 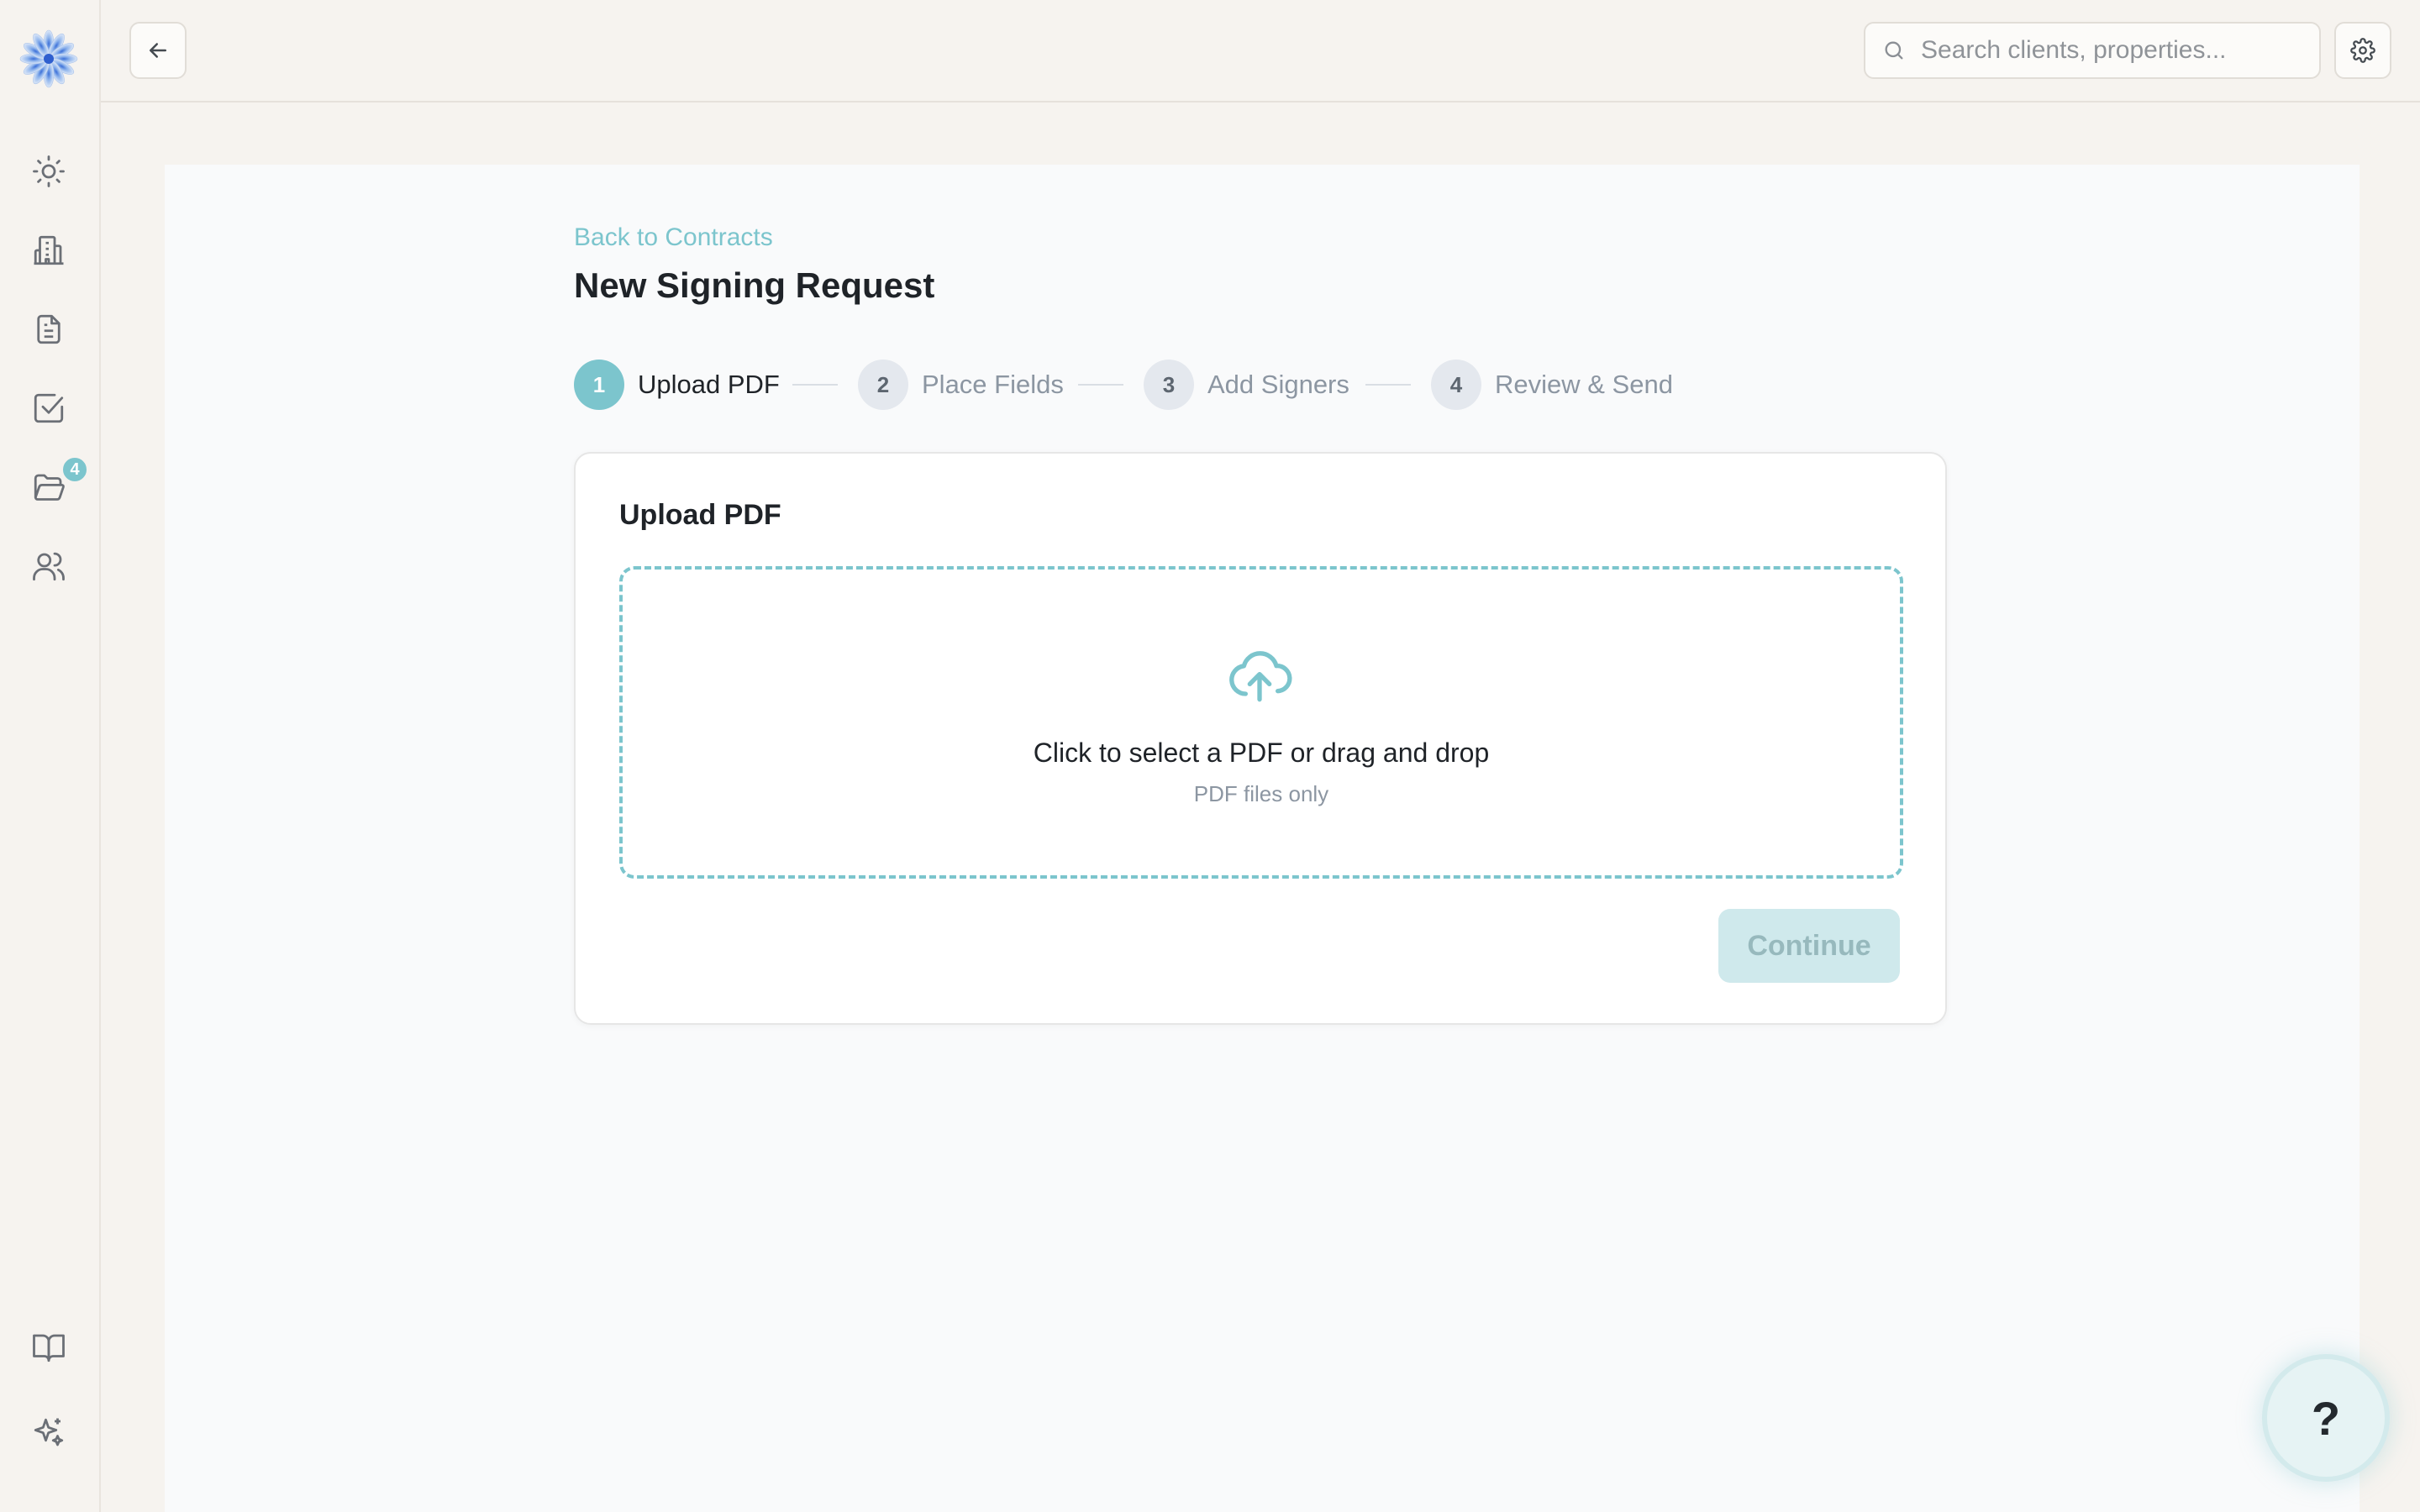 I want to click on back-to-contracts-link: Back to Contracts, so click(x=673, y=237).